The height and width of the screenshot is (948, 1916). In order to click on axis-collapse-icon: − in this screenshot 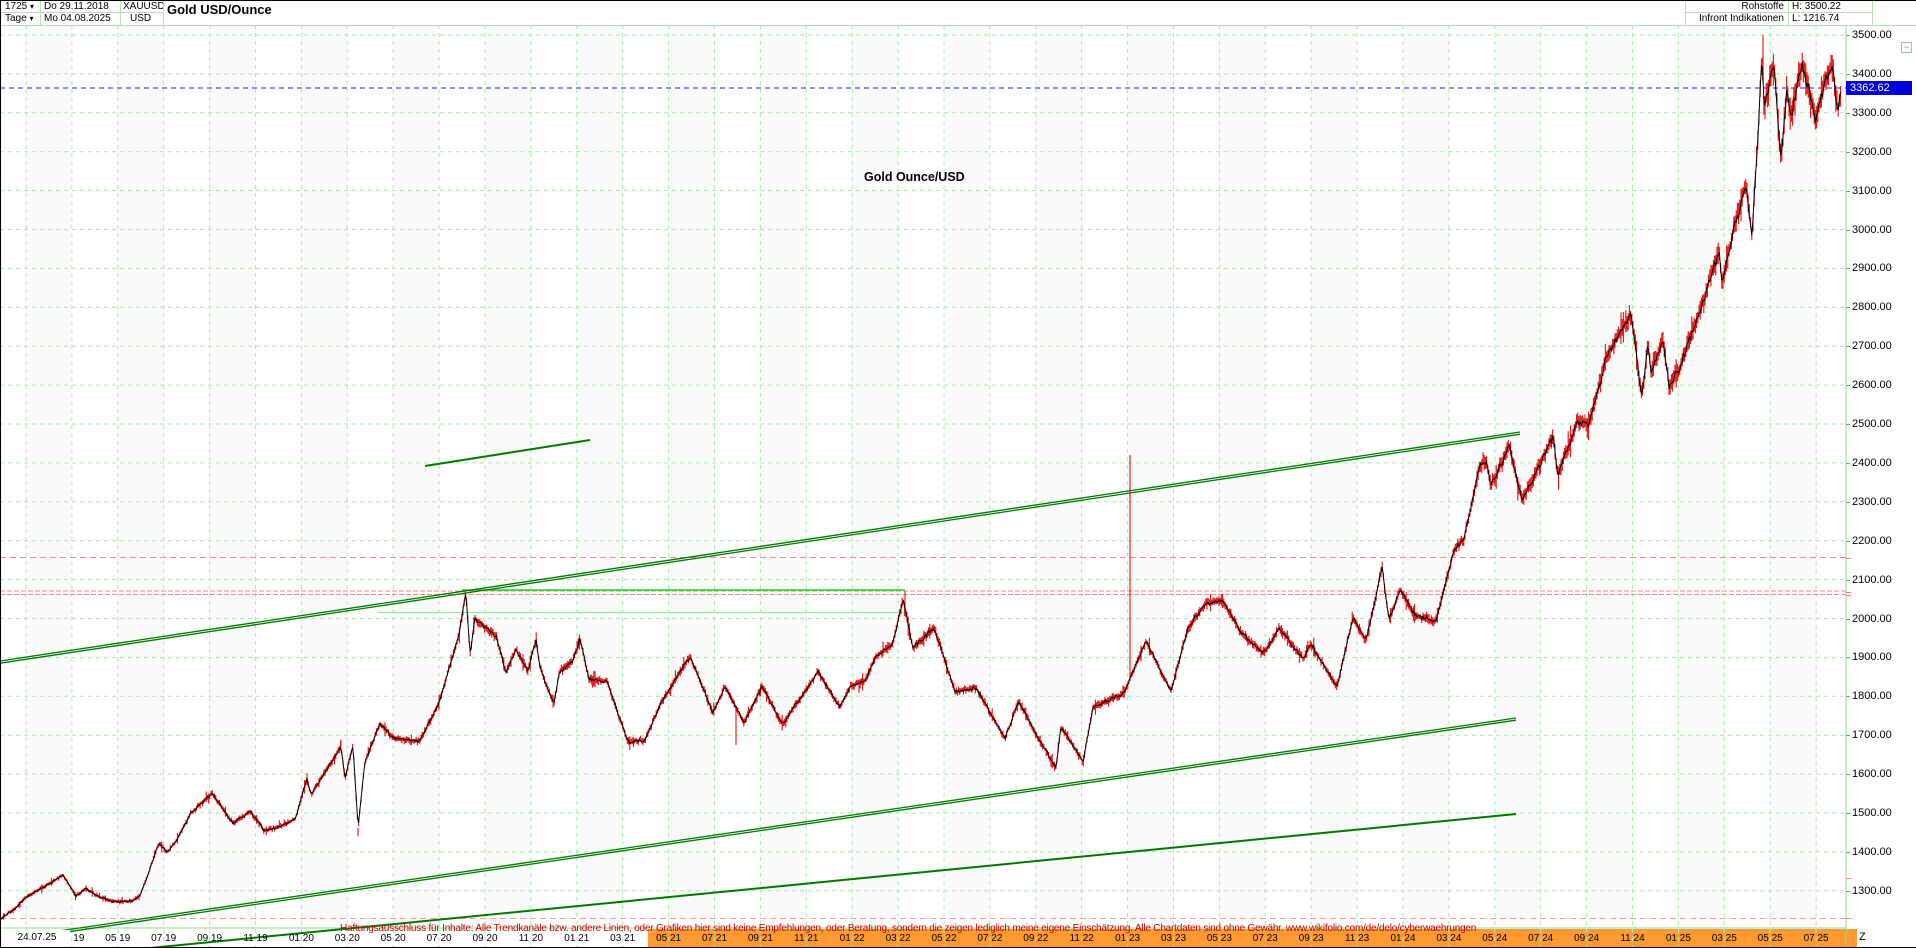, I will do `click(1906, 47)`.